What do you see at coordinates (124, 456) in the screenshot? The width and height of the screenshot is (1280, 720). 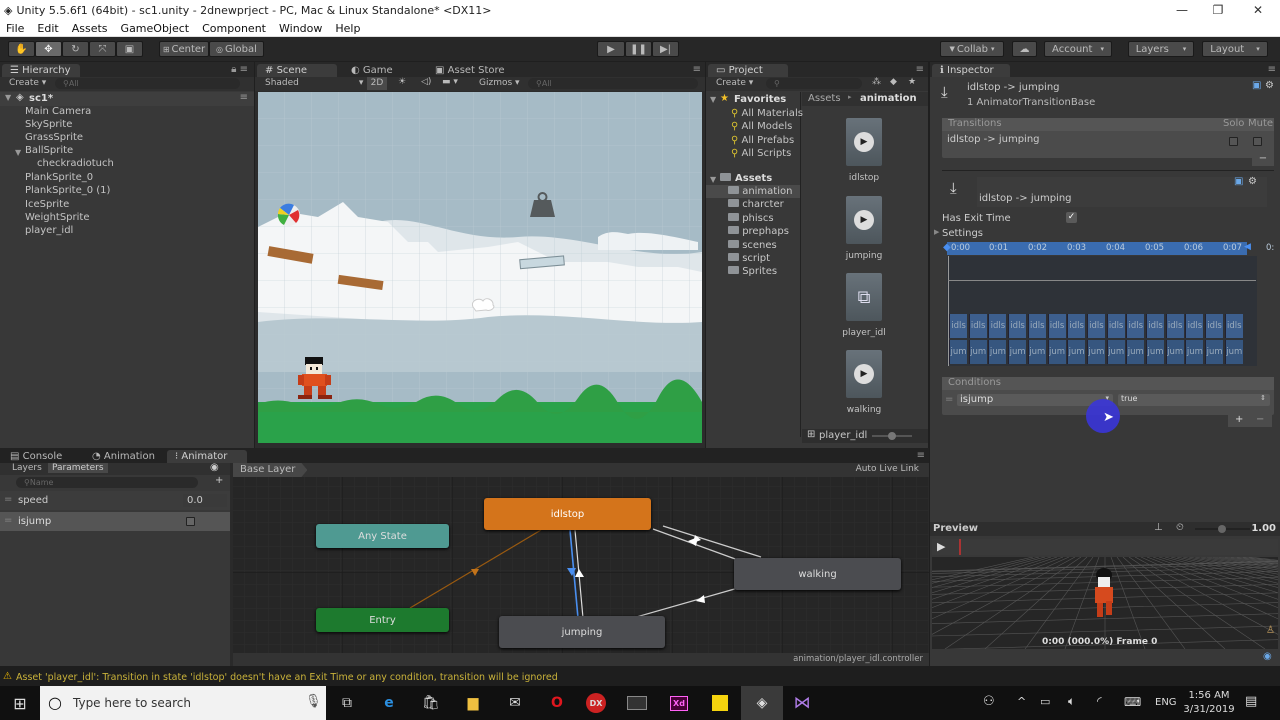 I see `tab-animation: ◔ Animation` at bounding box center [124, 456].